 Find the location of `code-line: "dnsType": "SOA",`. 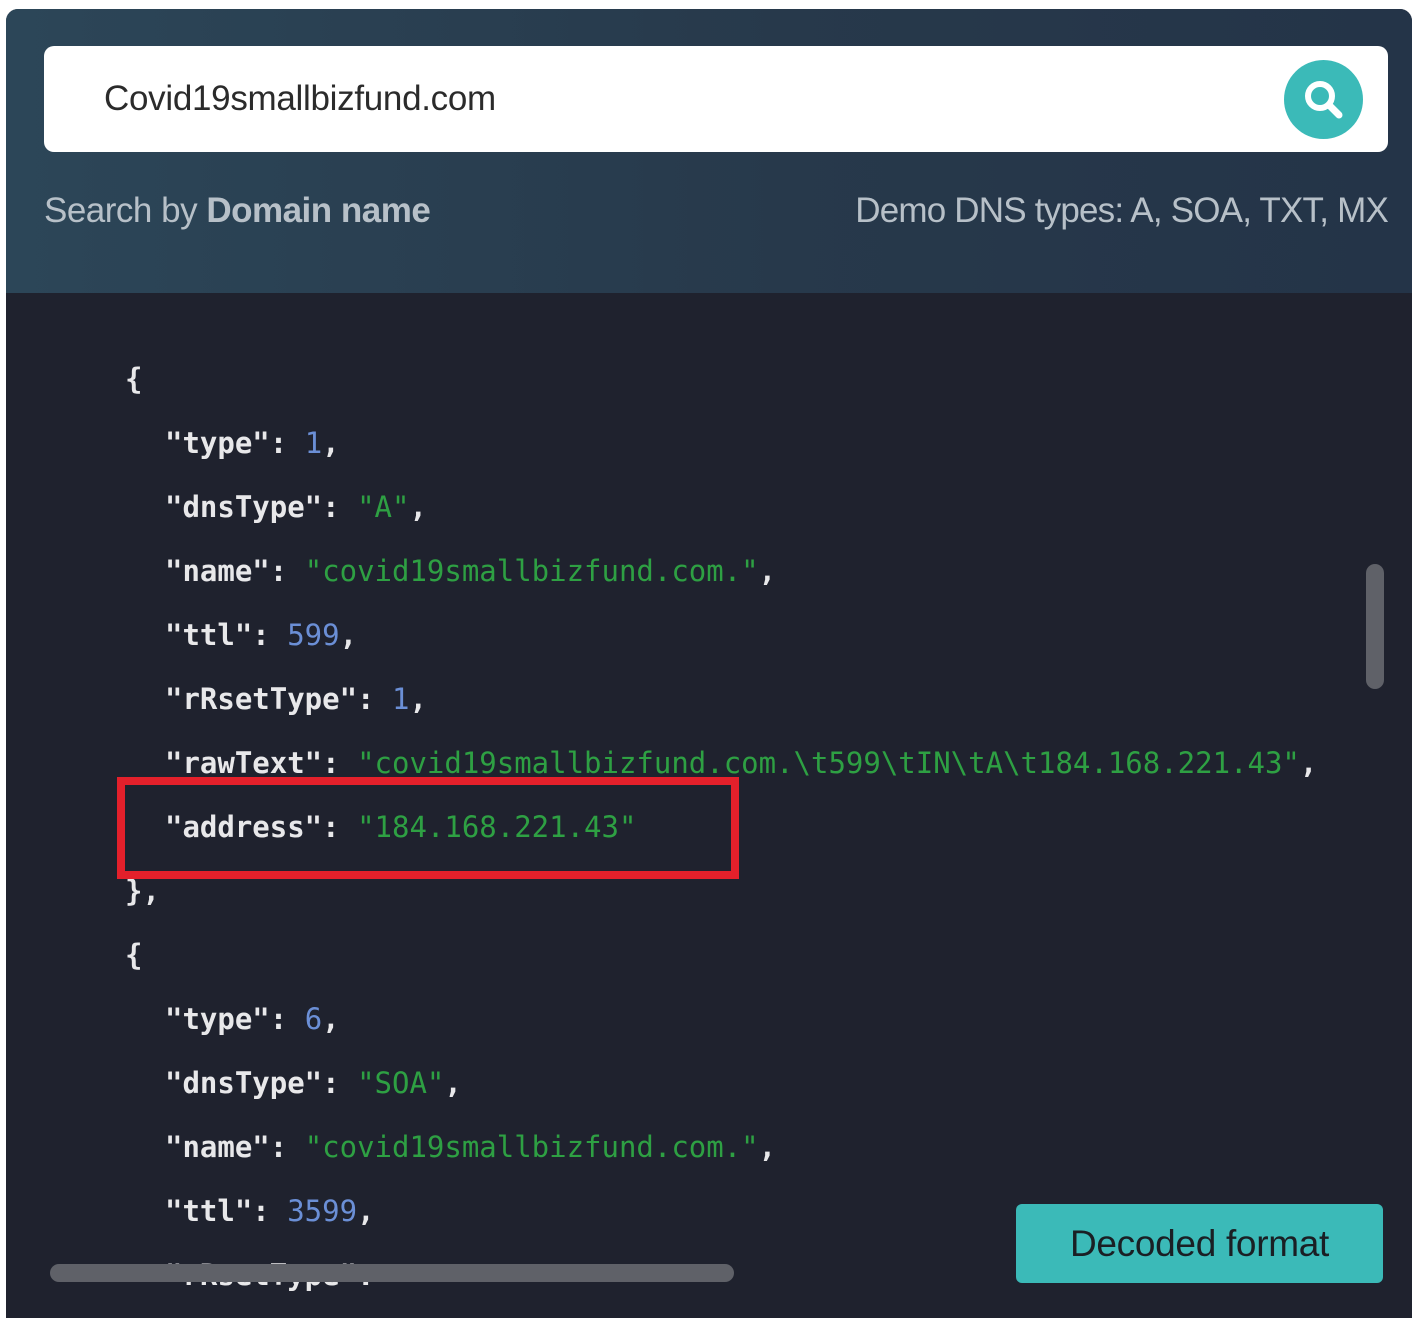

code-line: "dnsType": "SOA", is located at coordinates (313, 1083).